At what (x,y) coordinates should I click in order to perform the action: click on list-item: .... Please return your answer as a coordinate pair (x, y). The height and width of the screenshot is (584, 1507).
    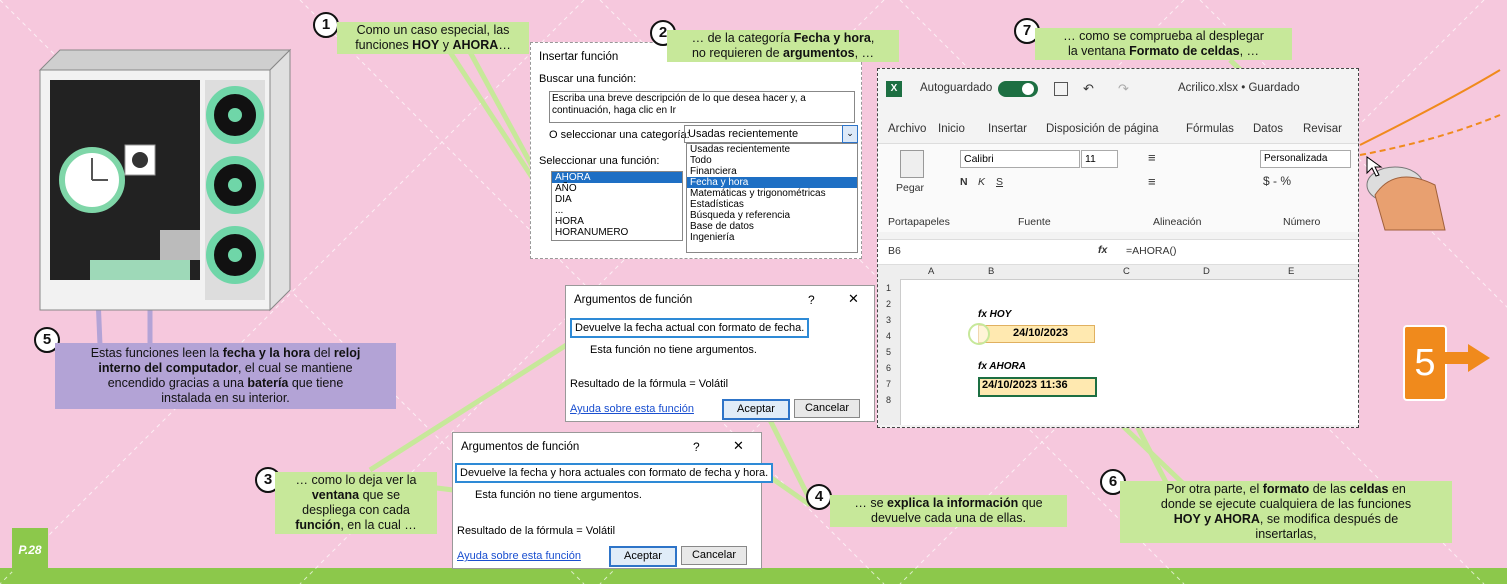
    Looking at the image, I should click on (617, 210).